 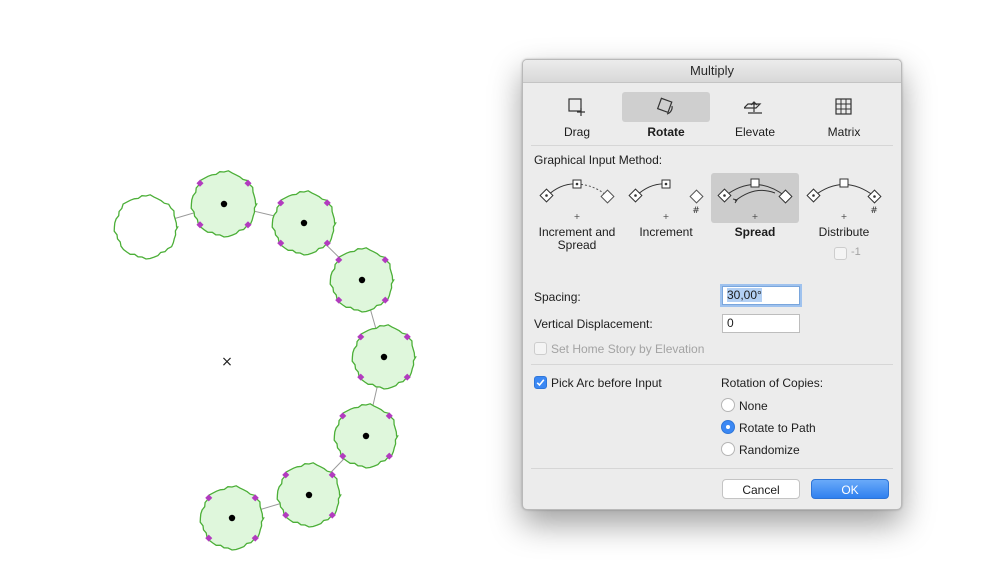 What do you see at coordinates (265, 361) in the screenshot?
I see `arc-path` at bounding box center [265, 361].